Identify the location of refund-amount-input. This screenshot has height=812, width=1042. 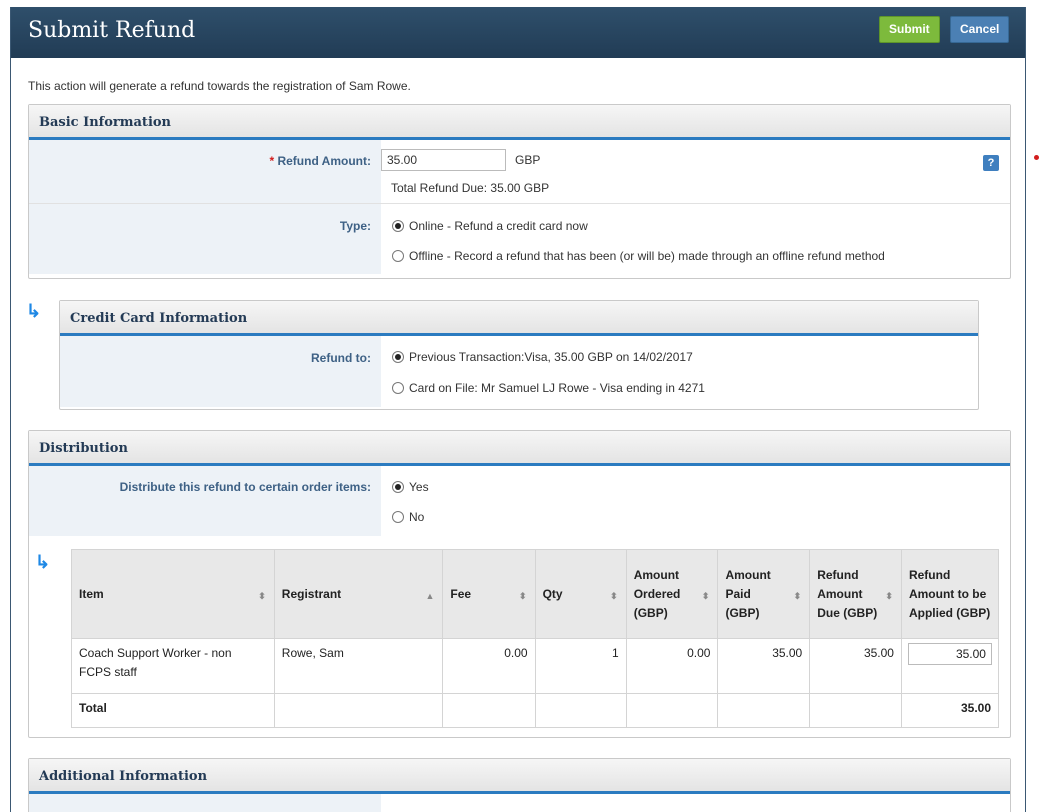
(443, 160).